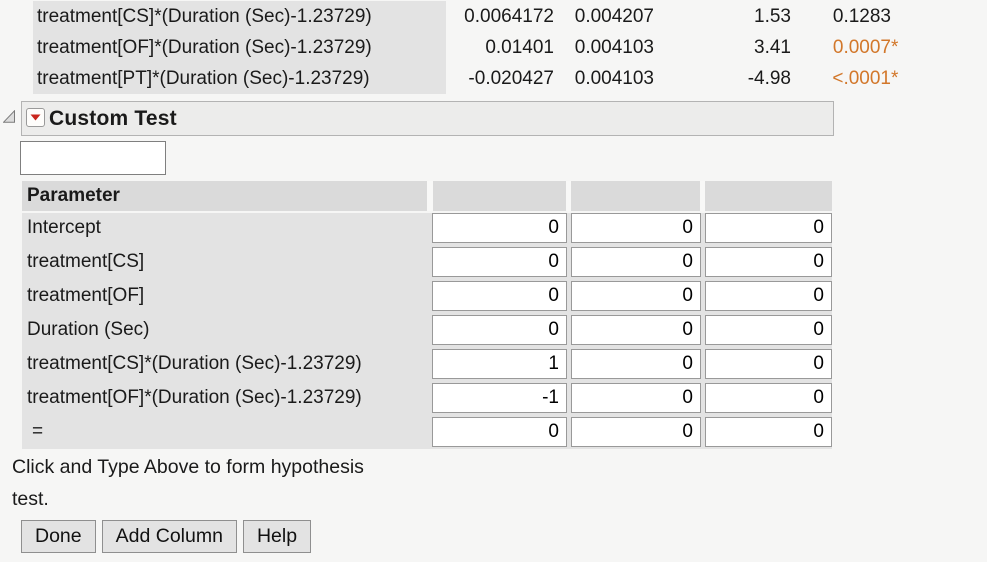 The width and height of the screenshot is (987, 562). Describe the element at coordinates (169, 536) in the screenshot. I see `add-column-button: Add Column` at that location.